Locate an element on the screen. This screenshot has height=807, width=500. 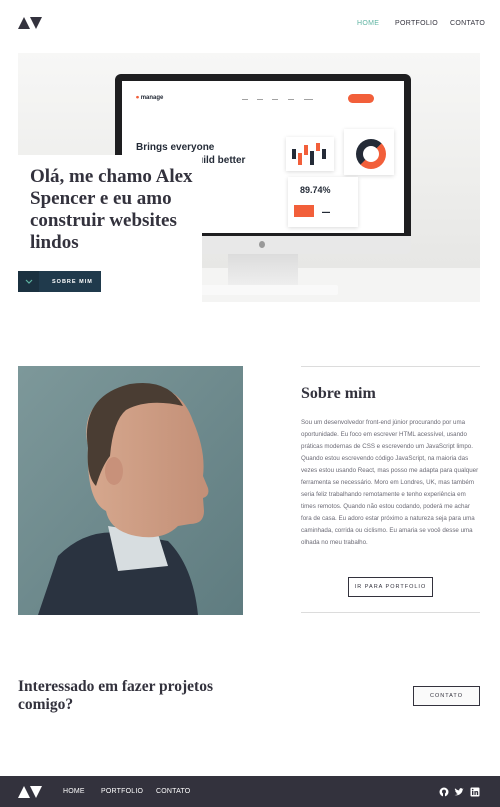
chevron-down-icon is located at coordinates (28, 281).